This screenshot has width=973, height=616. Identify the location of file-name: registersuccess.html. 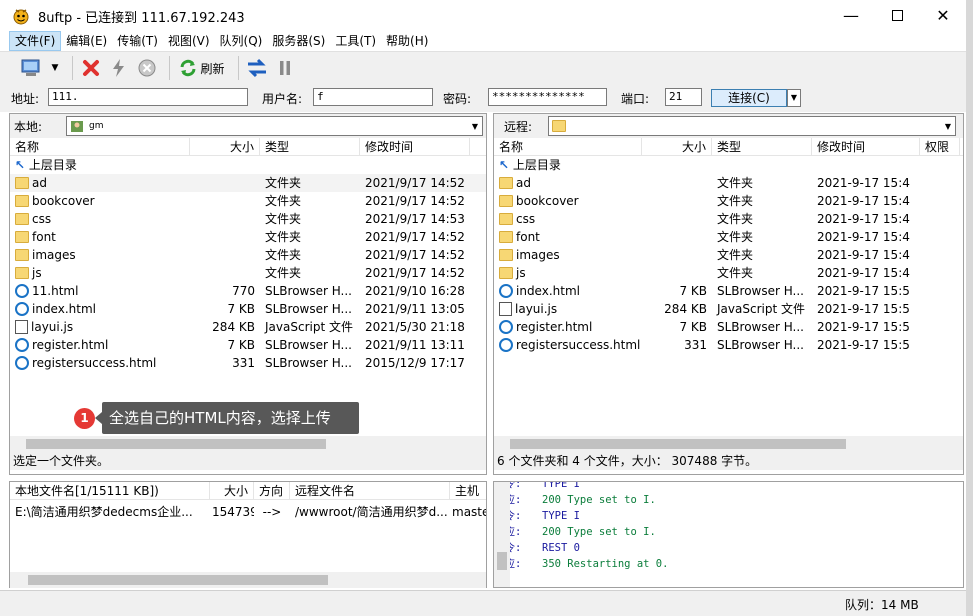
(94, 363).